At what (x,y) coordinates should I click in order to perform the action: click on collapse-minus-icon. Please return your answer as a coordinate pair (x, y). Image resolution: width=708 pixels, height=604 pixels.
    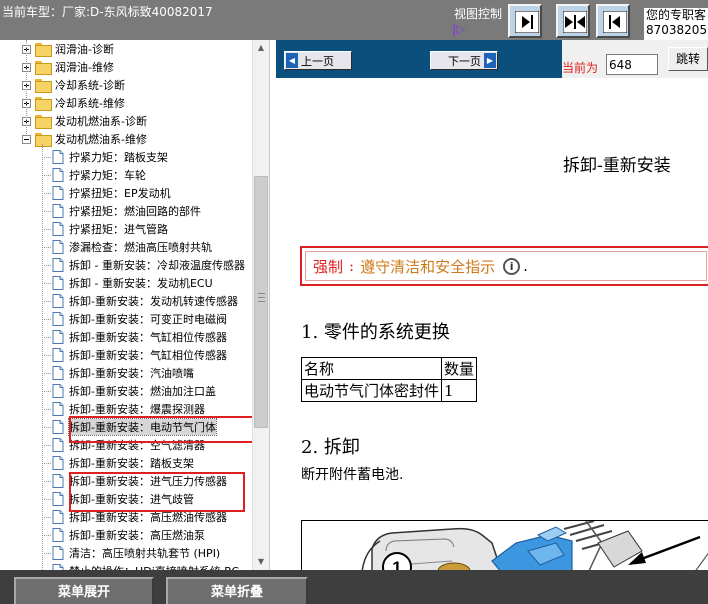
    Looking at the image, I should click on (26, 139).